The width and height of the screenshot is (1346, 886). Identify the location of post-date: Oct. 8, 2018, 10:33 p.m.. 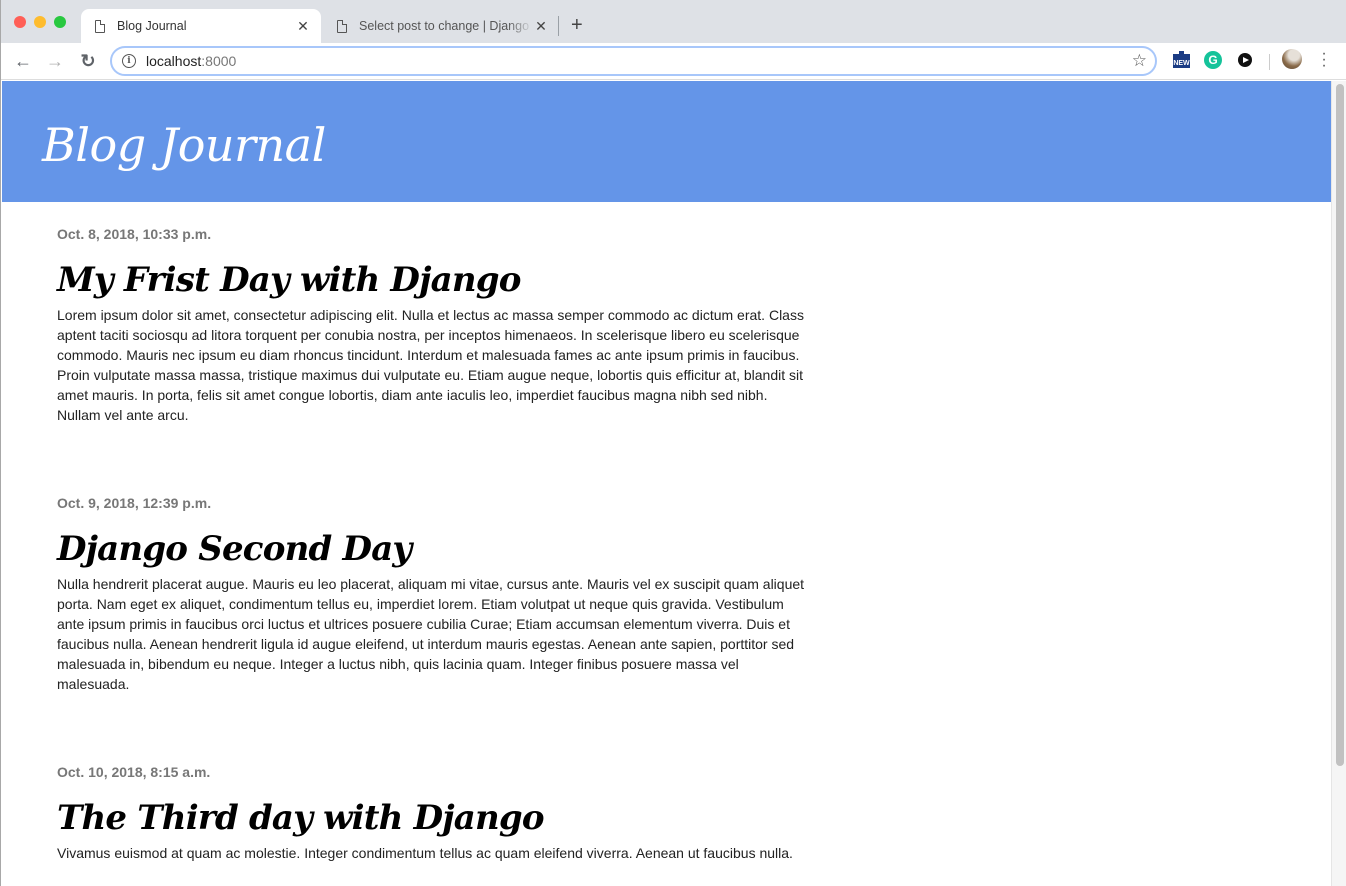
(134, 234).